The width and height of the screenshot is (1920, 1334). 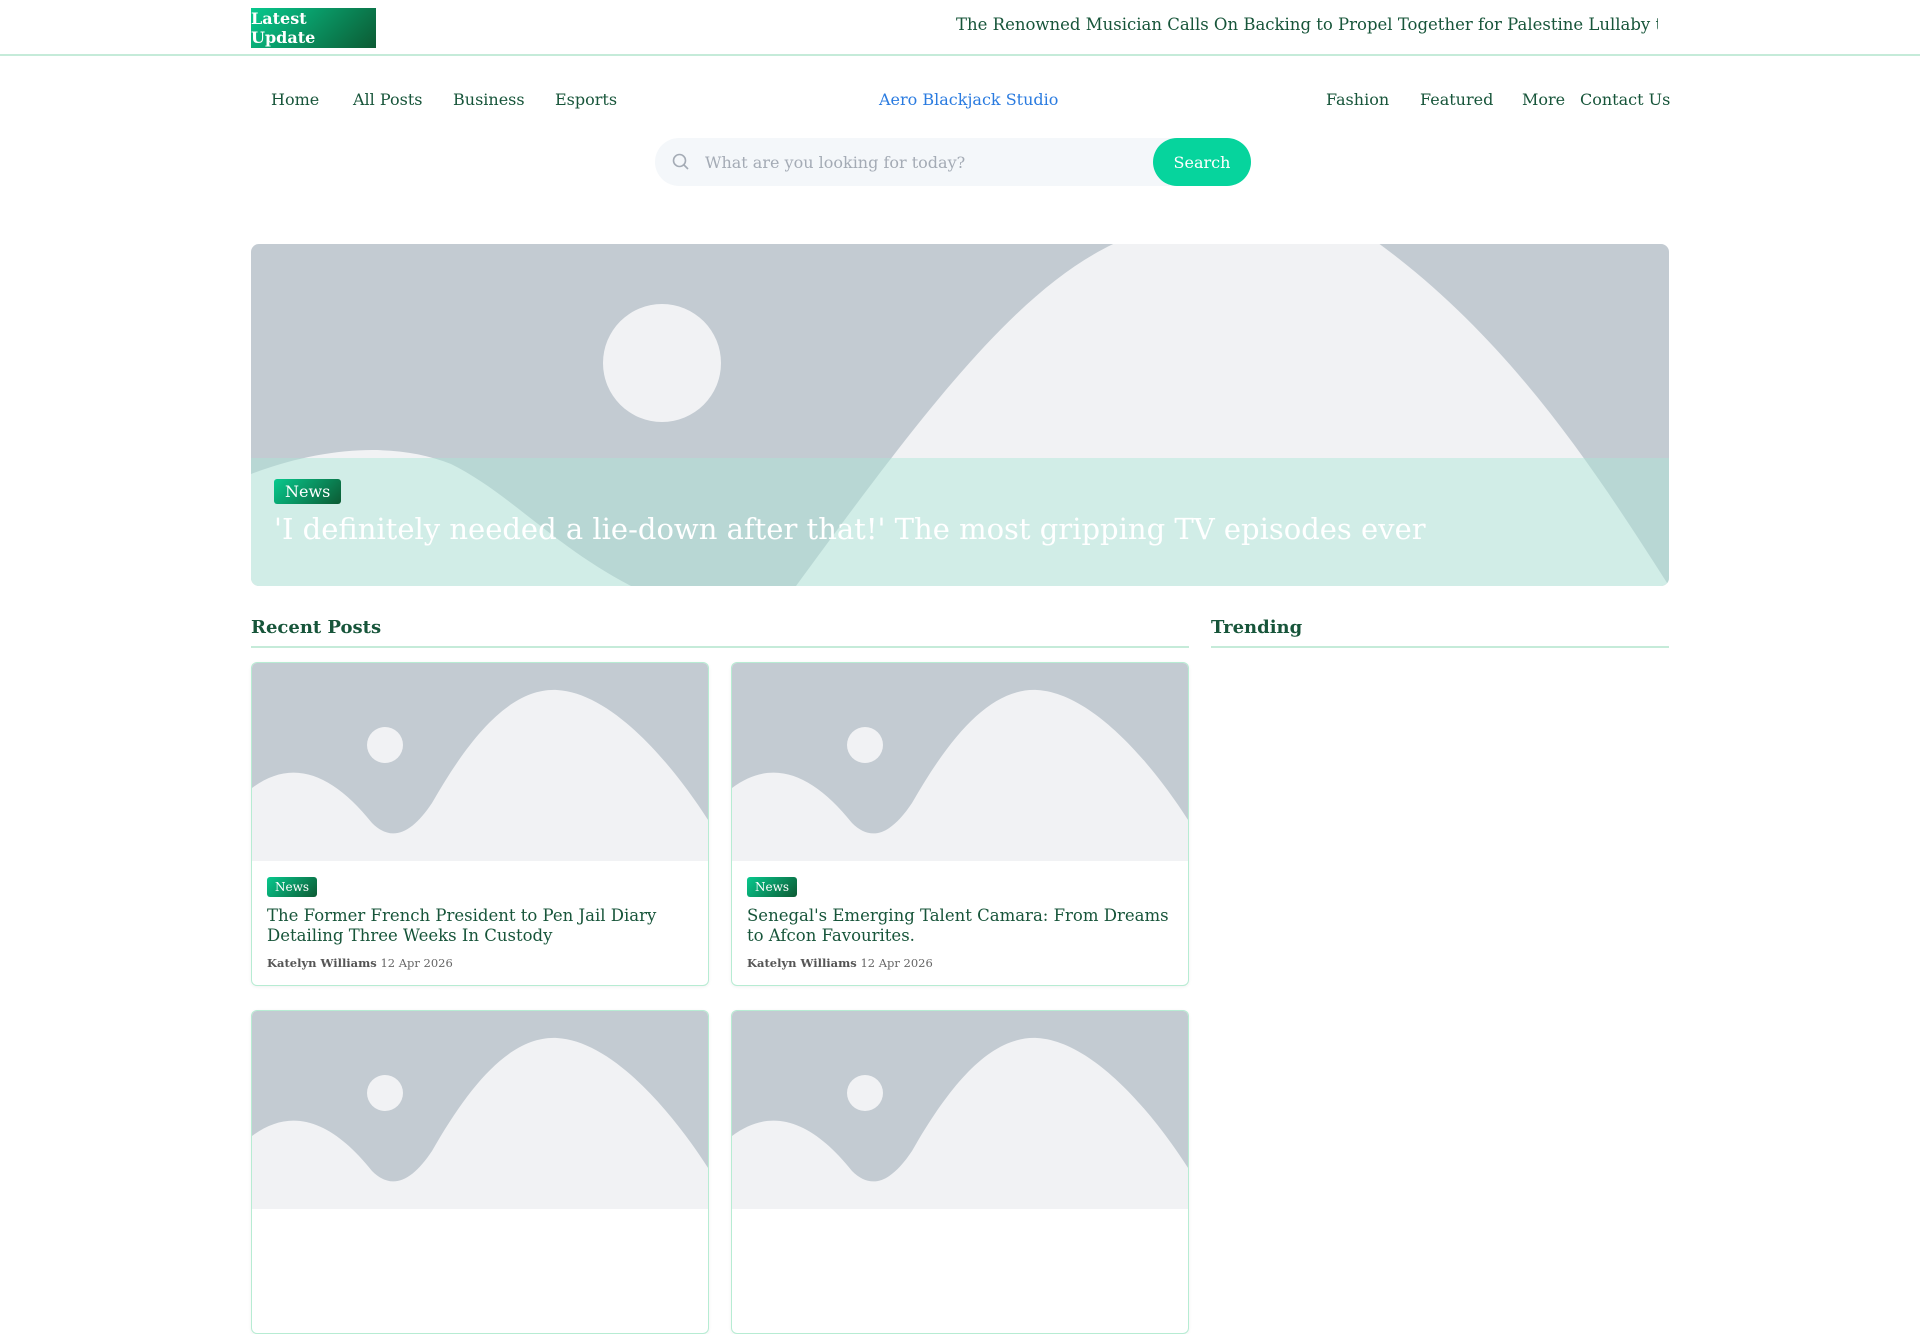 What do you see at coordinates (1202, 162) in the screenshot?
I see `search-button: Search` at bounding box center [1202, 162].